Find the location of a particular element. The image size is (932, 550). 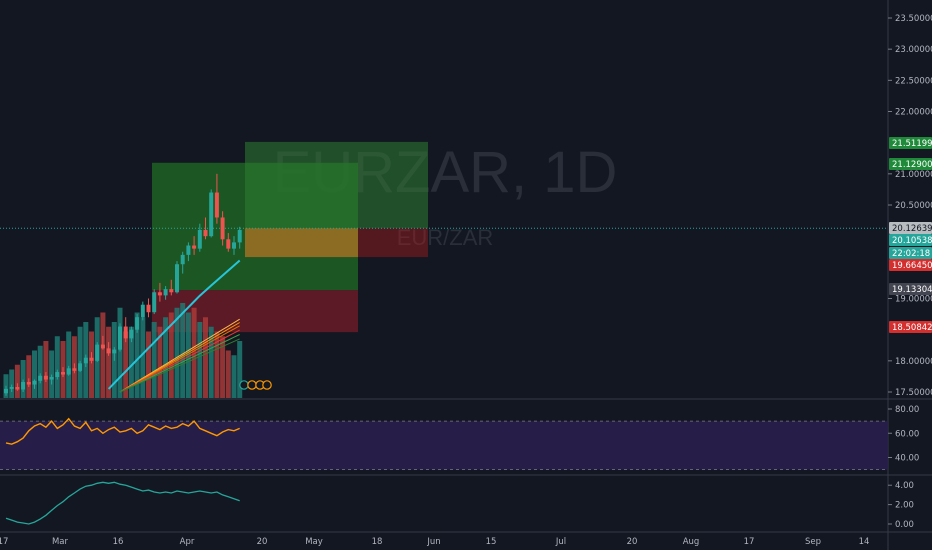

price-label-text: 20.12639 is located at coordinates (912, 229).